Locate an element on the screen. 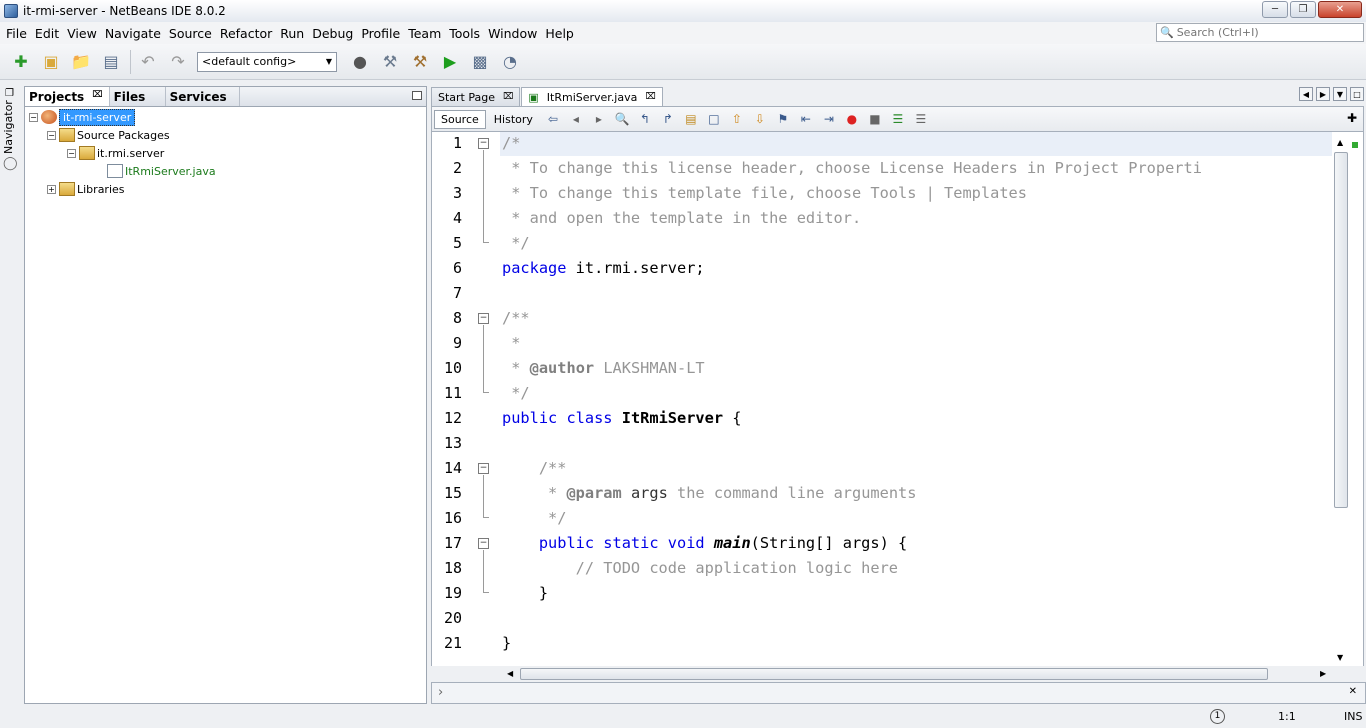 This screenshot has height=728, width=1366. toggle-rect-selection-icon: □ is located at coordinates (714, 119).